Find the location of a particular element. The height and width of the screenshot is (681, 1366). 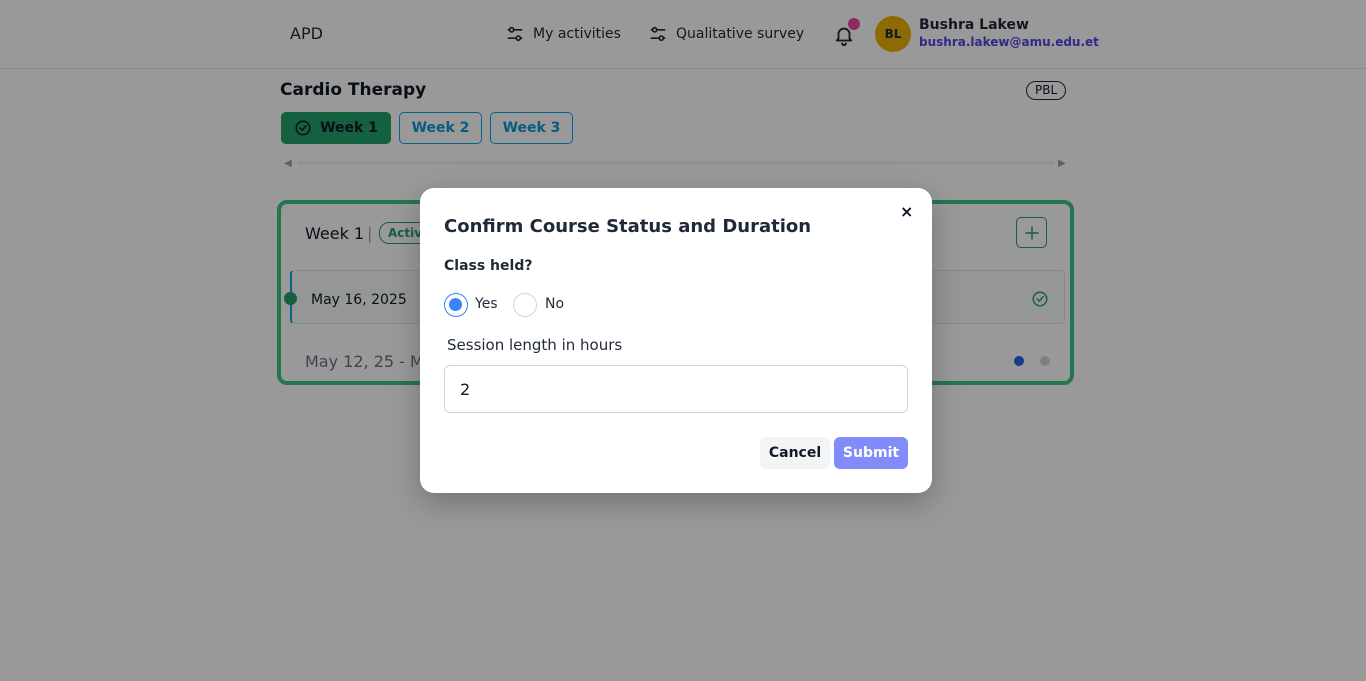

submit-button: Submit is located at coordinates (871, 453).